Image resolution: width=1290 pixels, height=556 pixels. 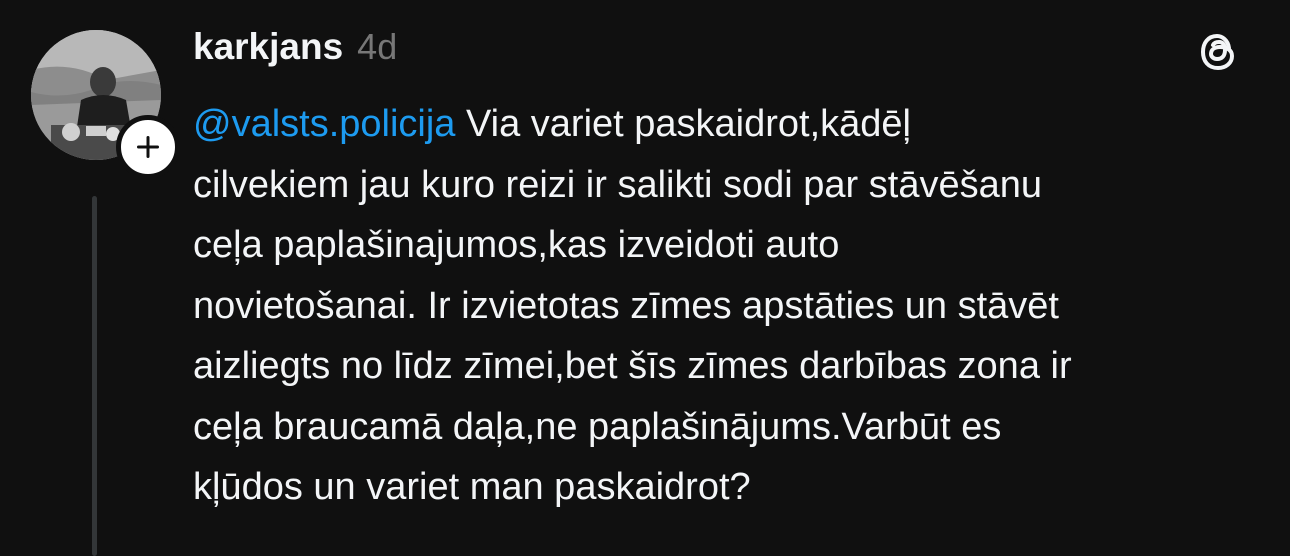 I want to click on username-link: karkjans, so click(x=268, y=47).